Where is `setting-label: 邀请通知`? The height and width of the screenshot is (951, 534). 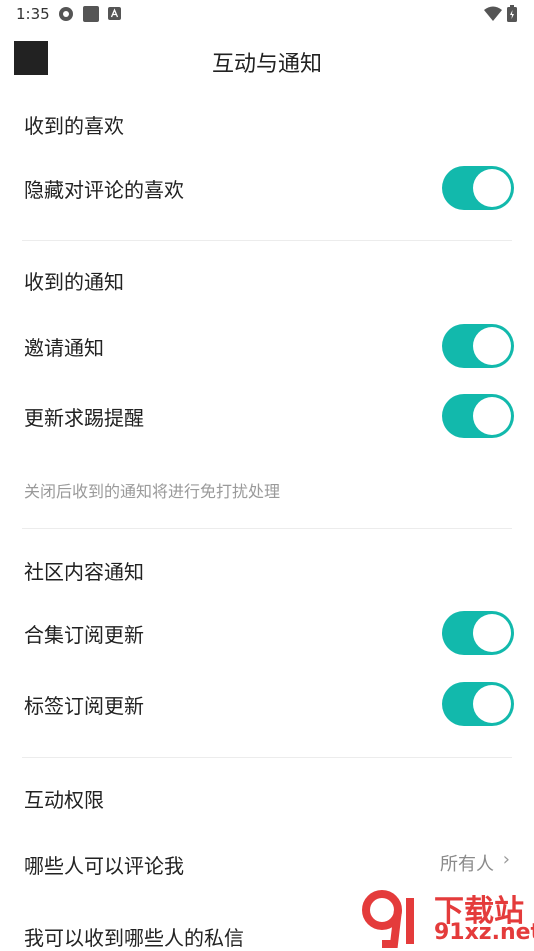
setting-label: 邀请通知 is located at coordinates (64, 348).